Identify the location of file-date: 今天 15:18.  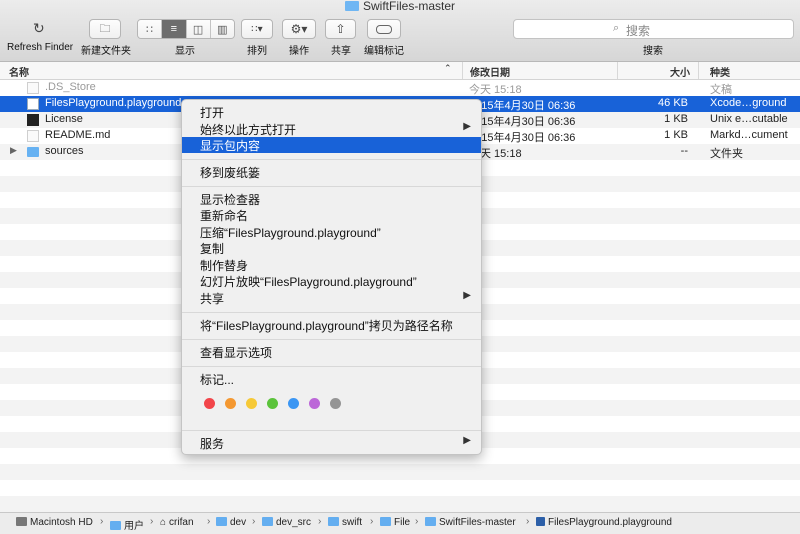
(495, 90).